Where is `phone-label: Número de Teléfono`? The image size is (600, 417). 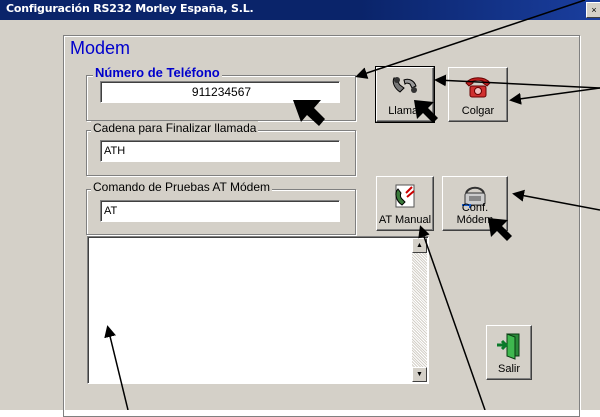
phone-label: Número de Teléfono is located at coordinates (157, 72).